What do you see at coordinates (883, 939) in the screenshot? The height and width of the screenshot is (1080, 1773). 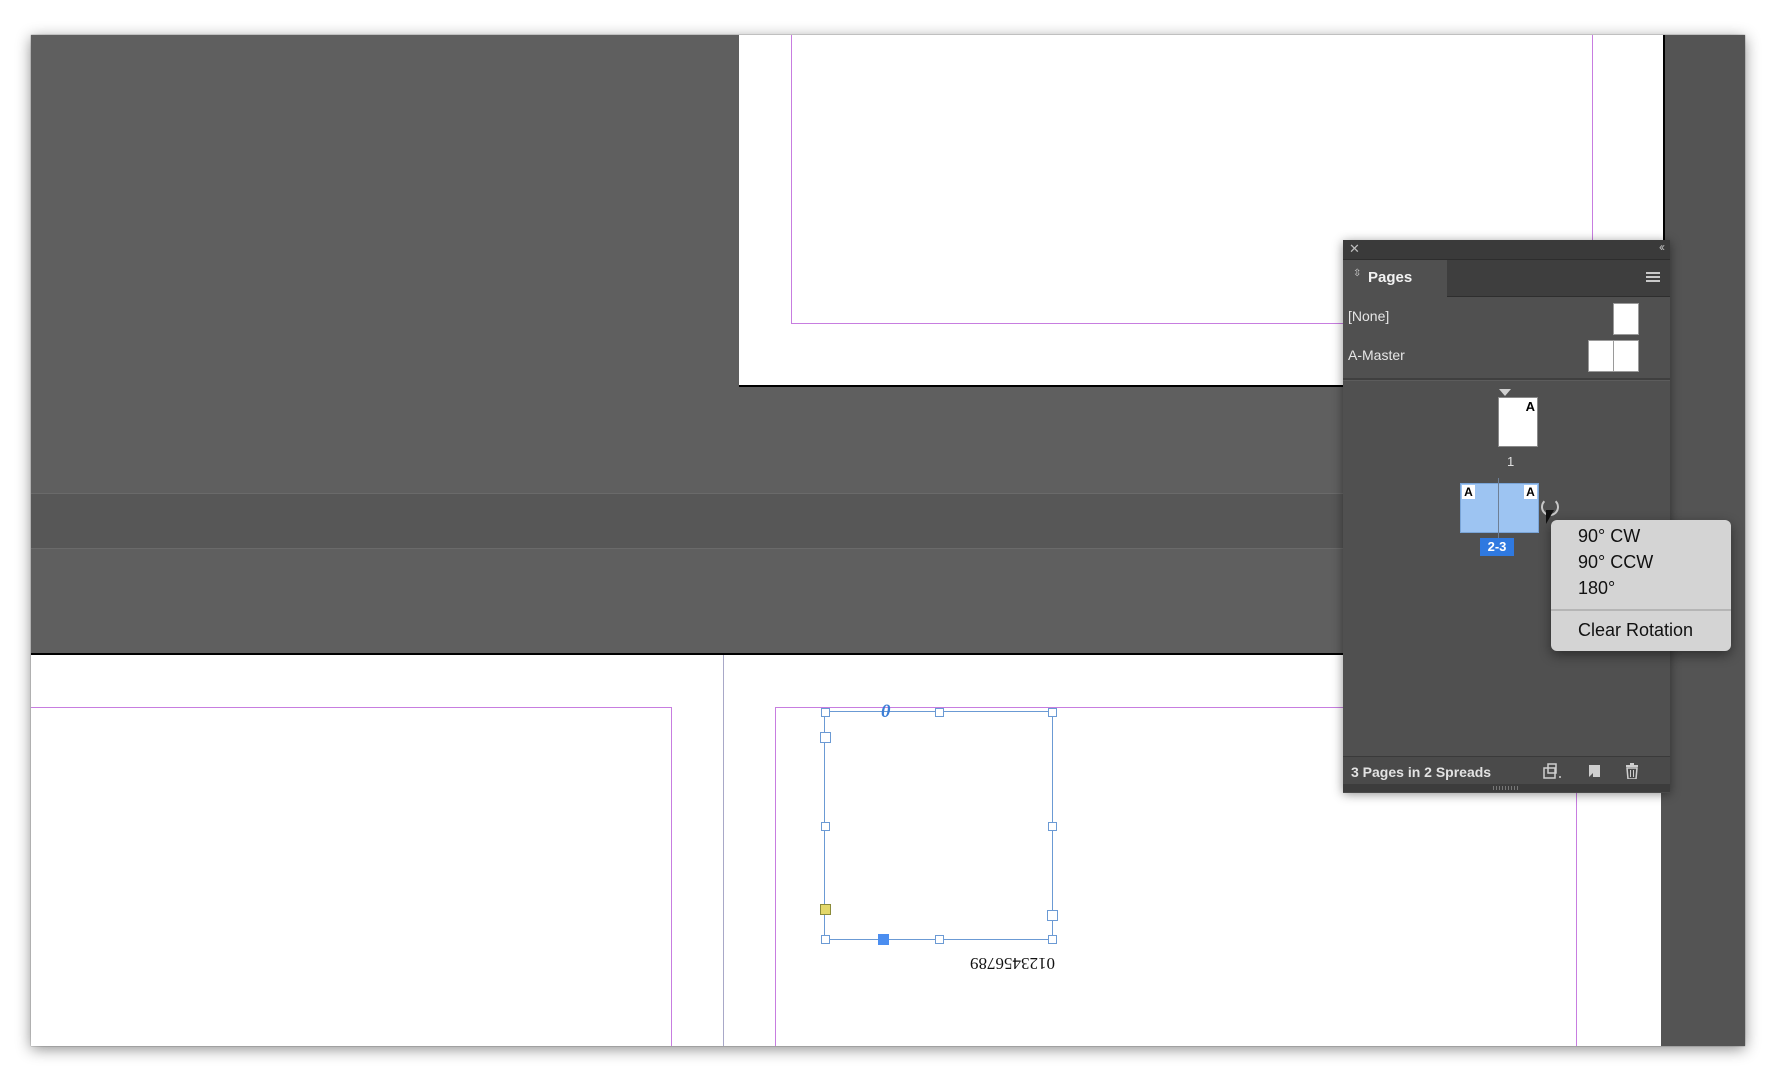 I see `reference-point-handle` at bounding box center [883, 939].